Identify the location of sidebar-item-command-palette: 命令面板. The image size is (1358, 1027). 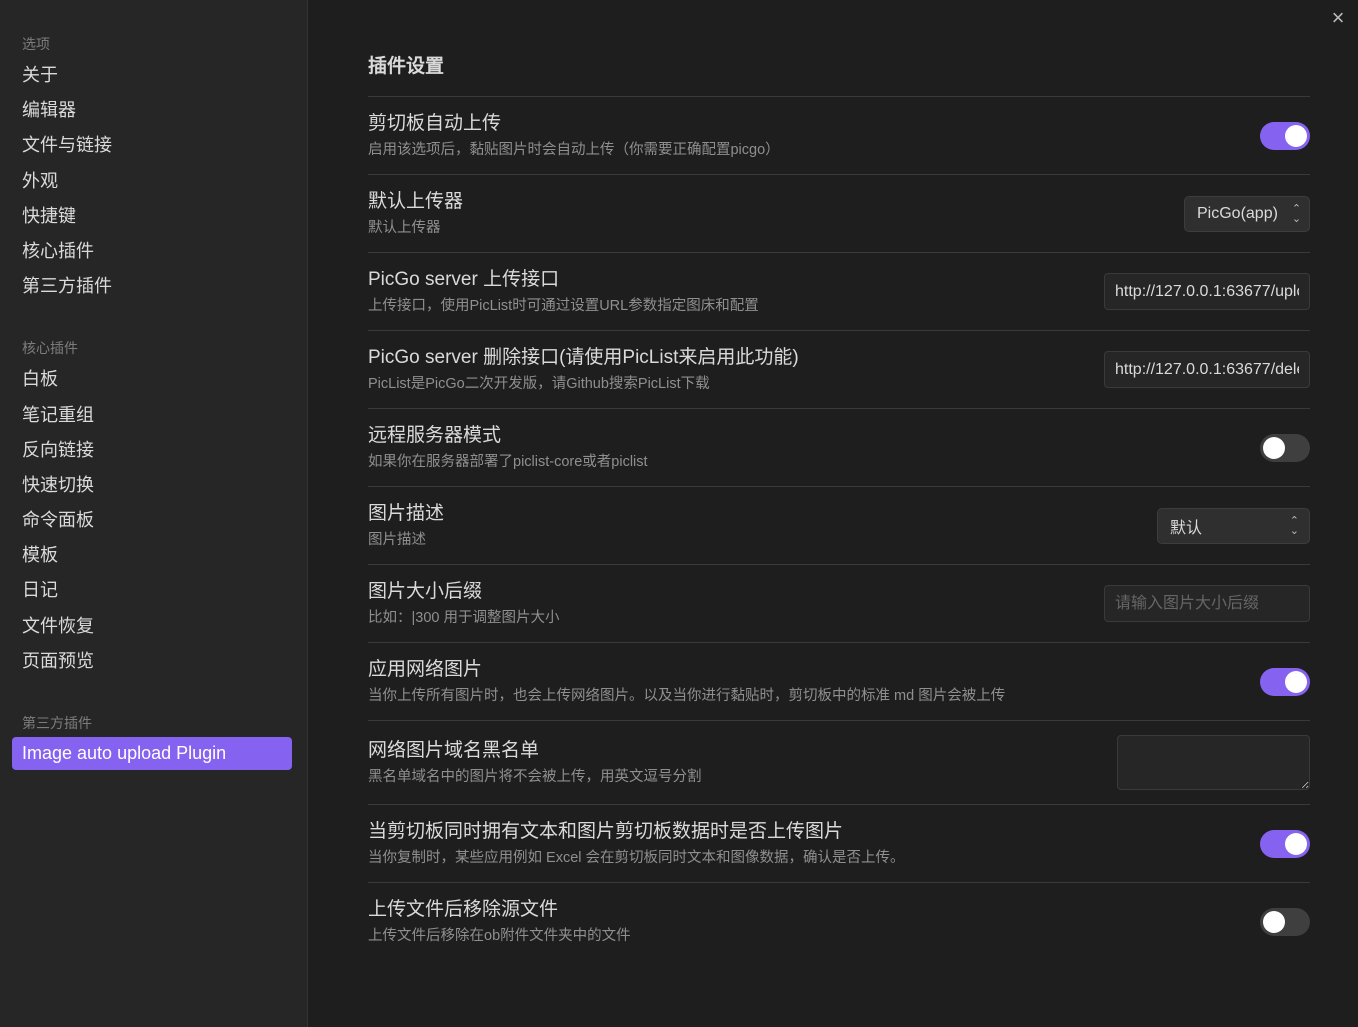
(153, 520).